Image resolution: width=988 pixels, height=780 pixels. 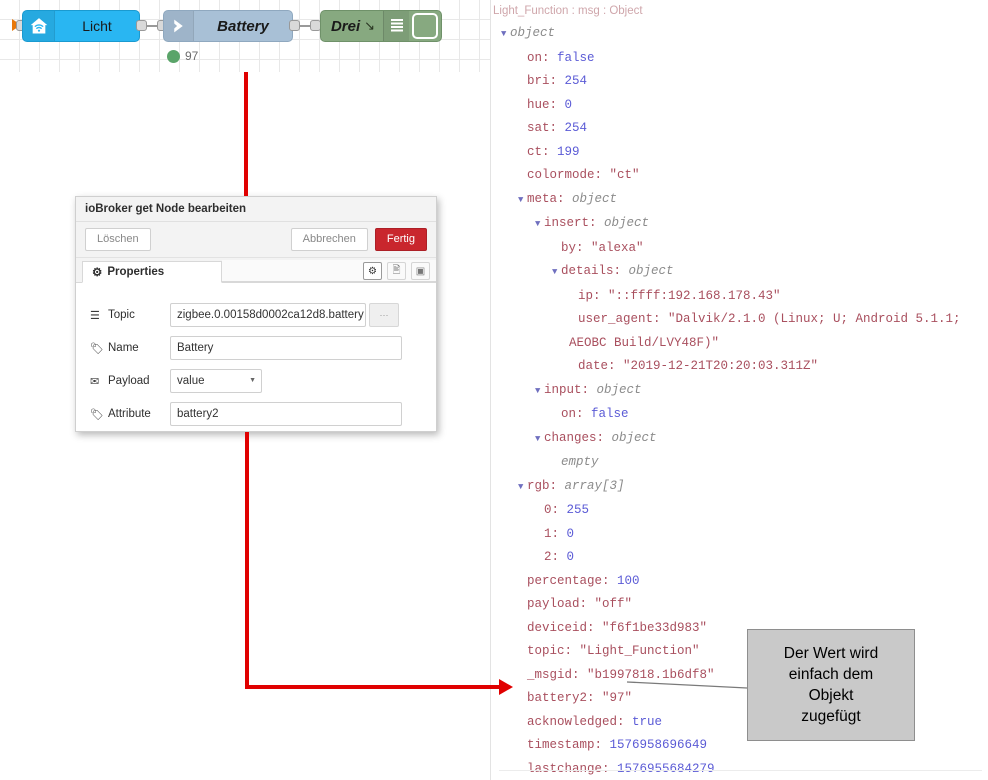 I want to click on debug-line: ▼ object, so click(x=739, y=34).